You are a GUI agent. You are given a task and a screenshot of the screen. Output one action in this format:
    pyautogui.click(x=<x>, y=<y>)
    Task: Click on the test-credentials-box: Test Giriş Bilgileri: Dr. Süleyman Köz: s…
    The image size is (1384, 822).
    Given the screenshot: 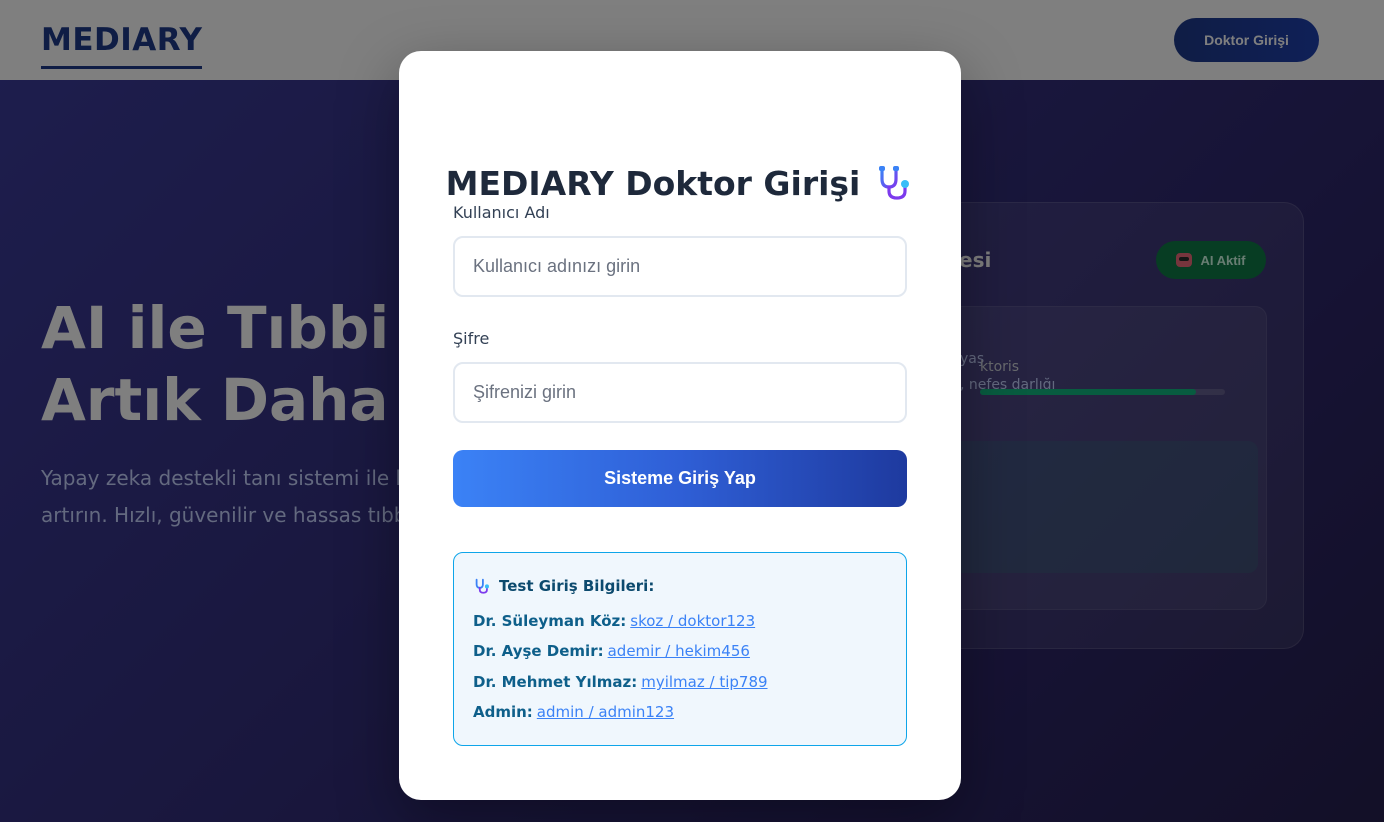 What is the action you would take?
    pyautogui.click(x=680, y=649)
    